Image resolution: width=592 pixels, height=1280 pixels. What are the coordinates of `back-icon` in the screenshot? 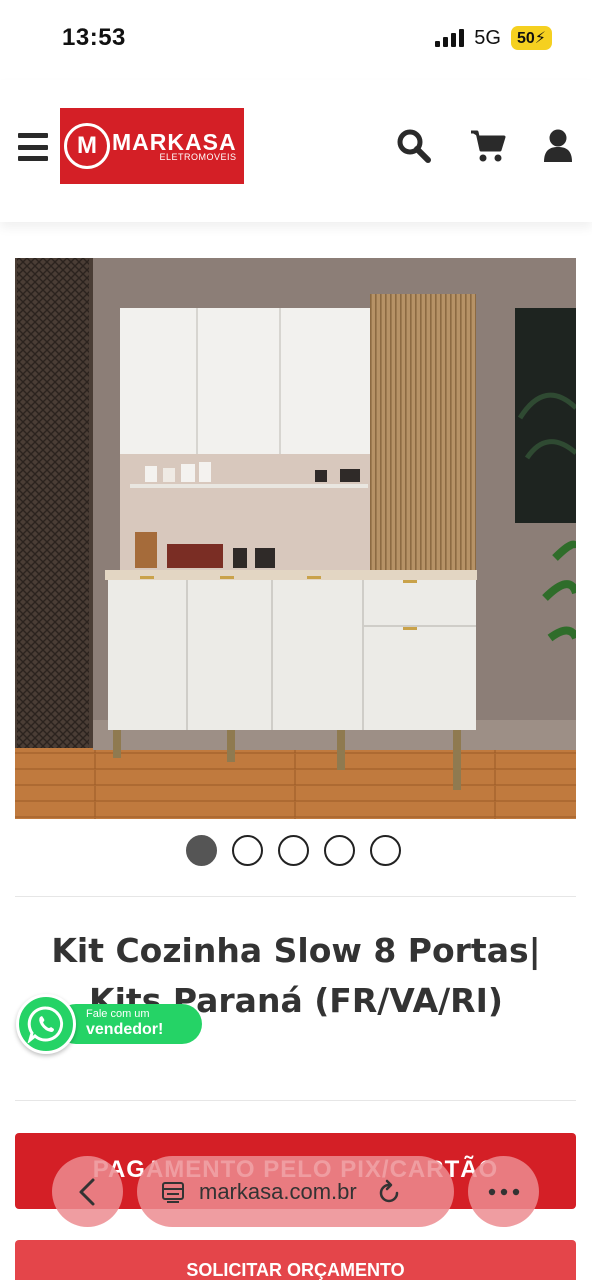 It's located at (86, 1191).